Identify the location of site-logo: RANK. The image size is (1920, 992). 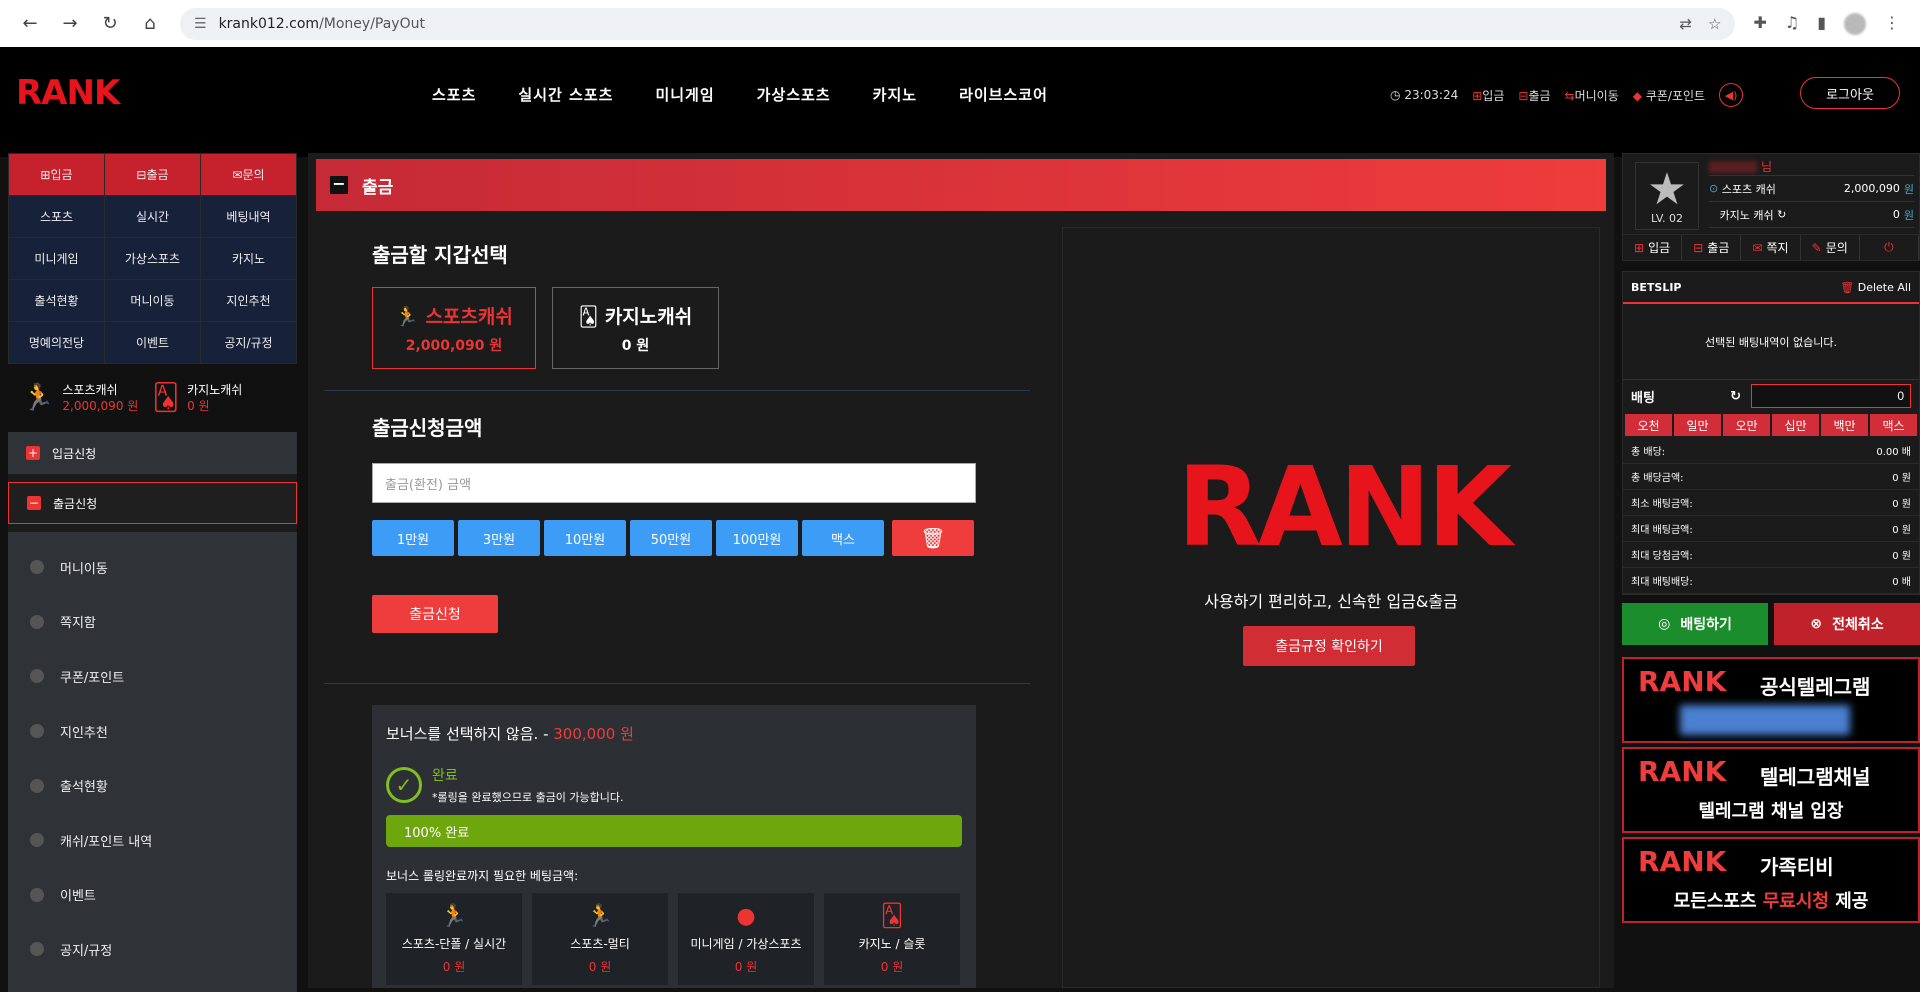
(68, 93).